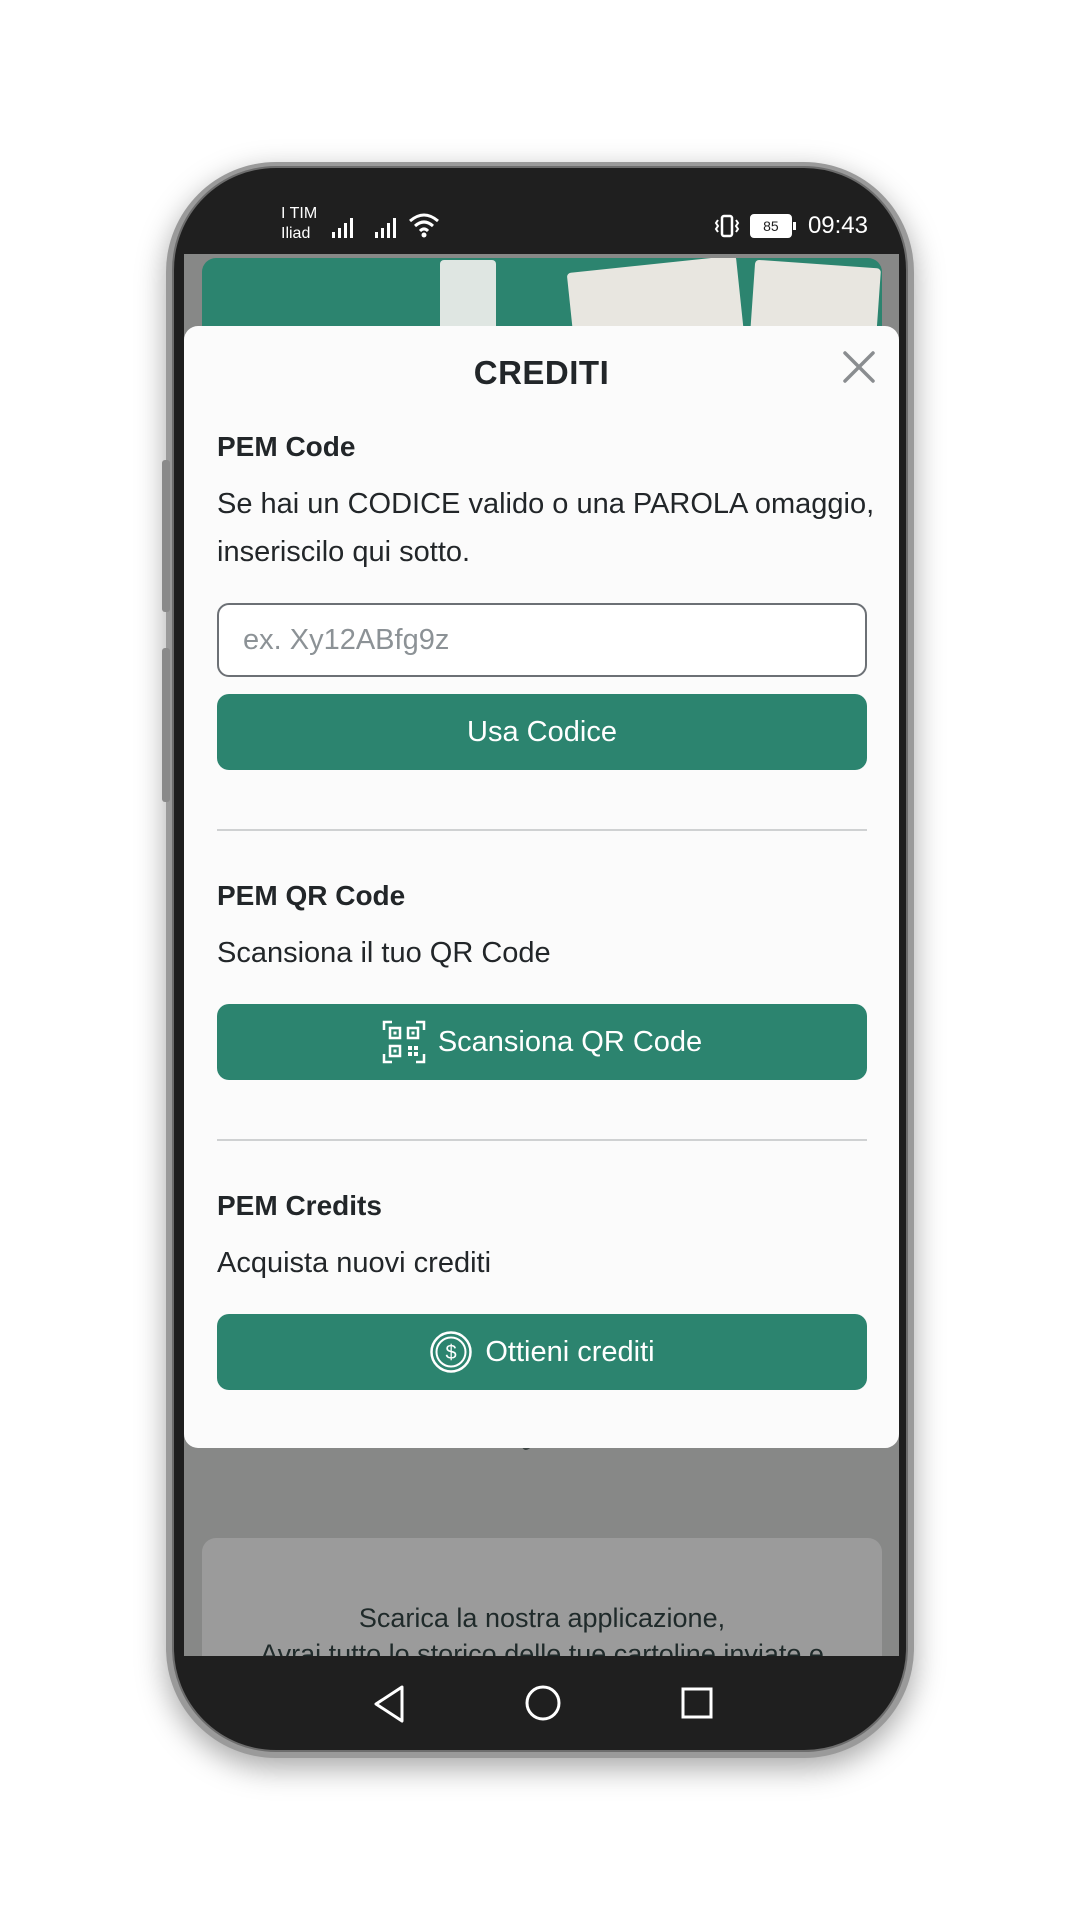  I want to click on home-icon, so click(543, 1703).